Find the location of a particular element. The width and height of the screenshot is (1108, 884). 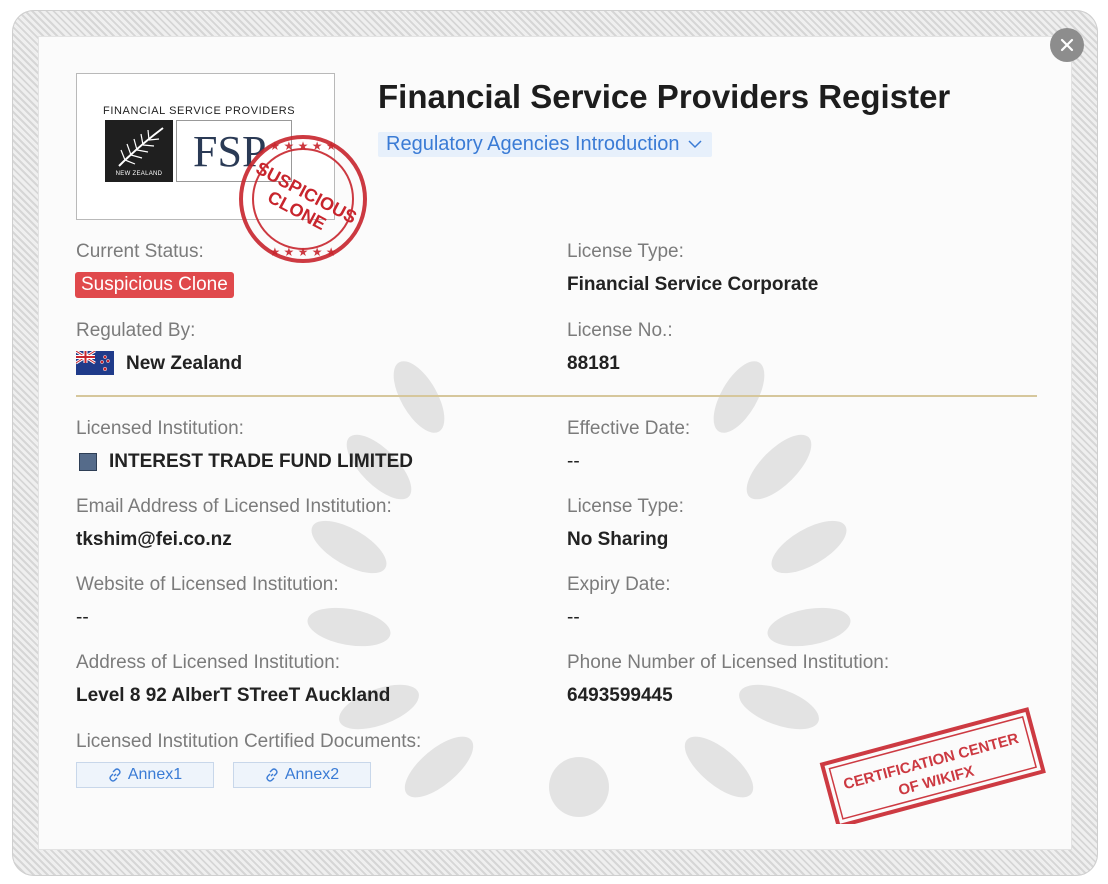

fern-emblem: NEW ZEALAND is located at coordinates (139, 151).